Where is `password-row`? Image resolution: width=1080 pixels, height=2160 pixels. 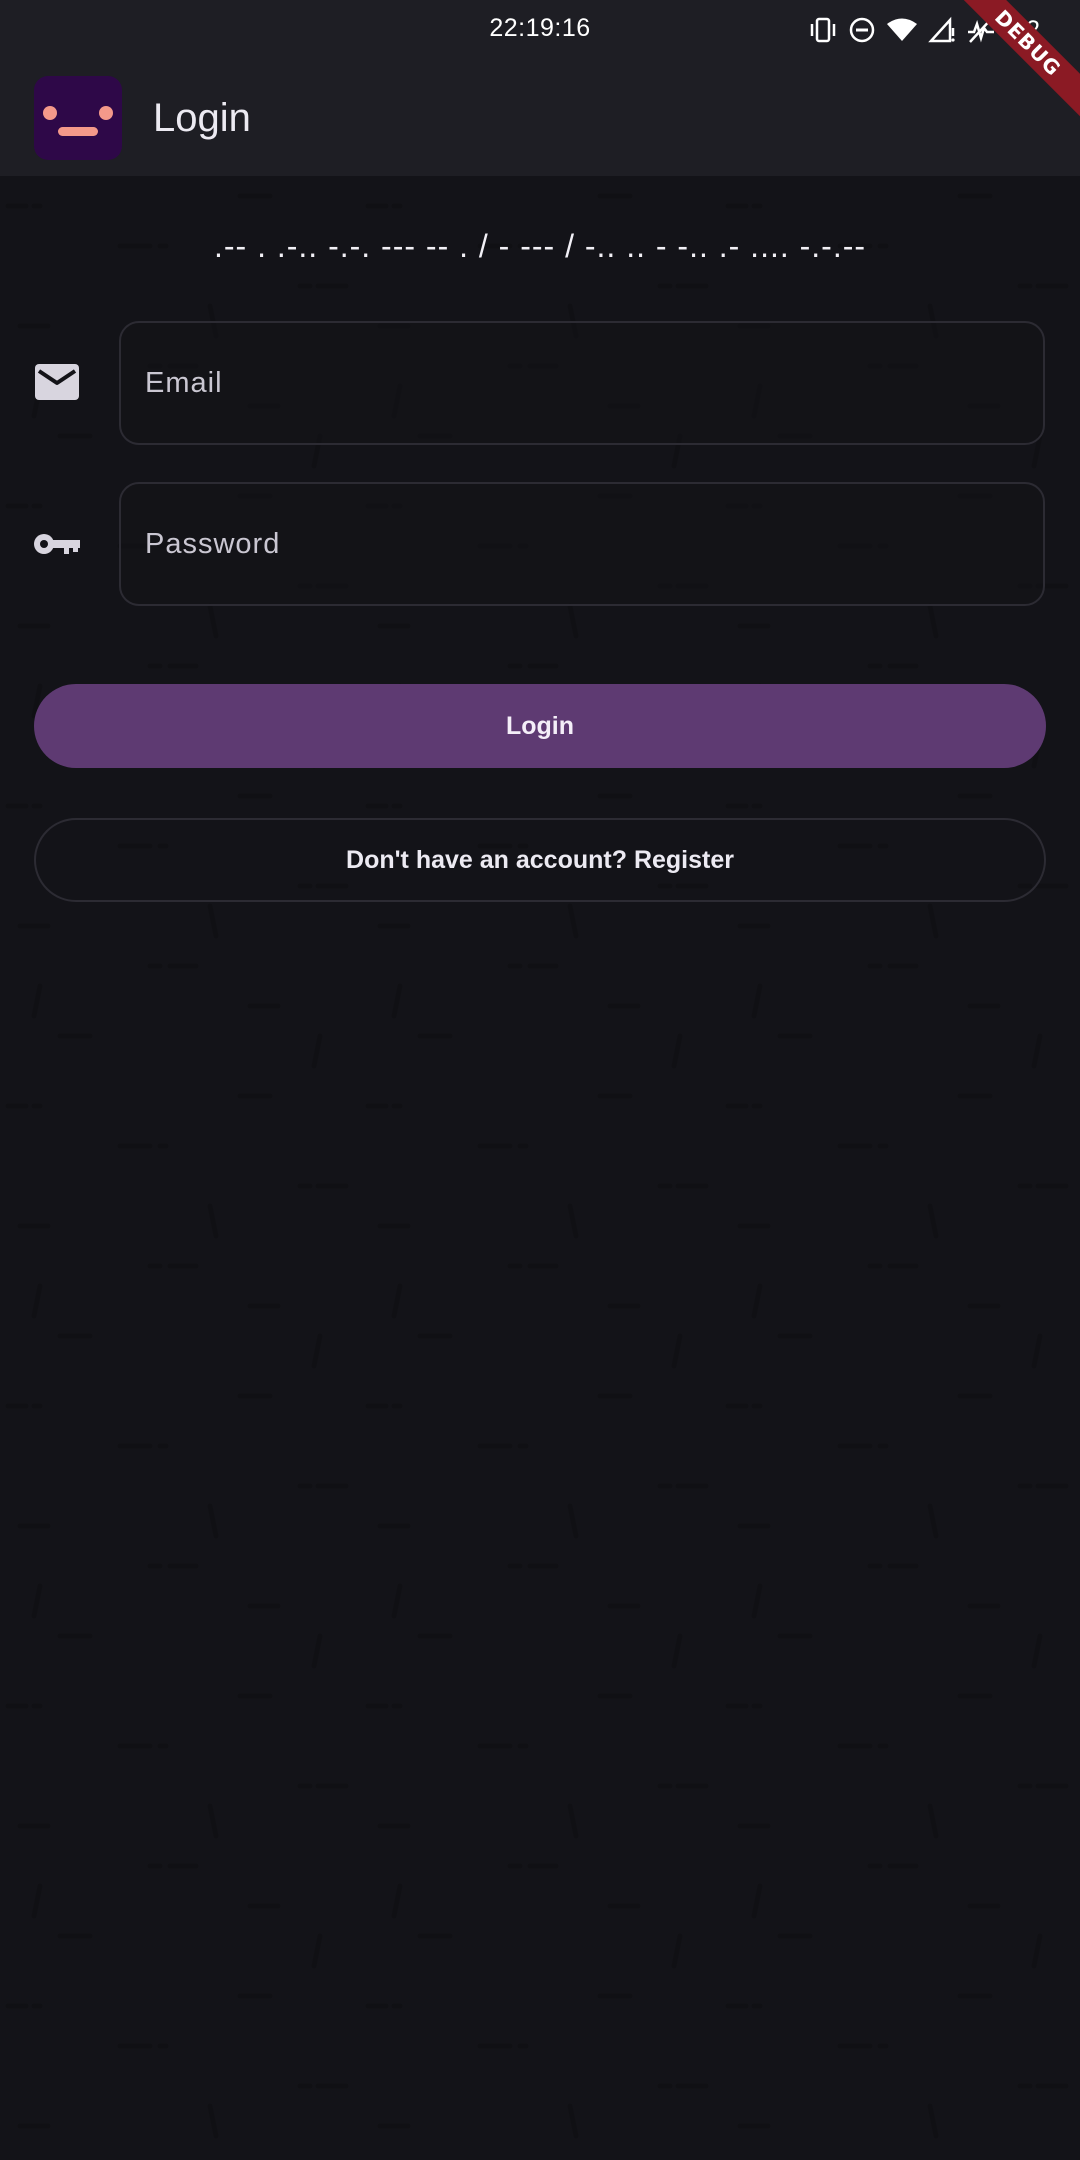
password-row is located at coordinates (540, 544).